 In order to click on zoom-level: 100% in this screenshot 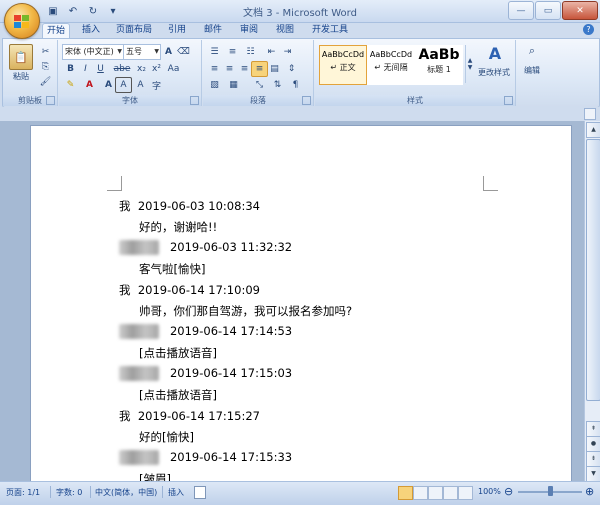, I will do `click(489, 491)`.